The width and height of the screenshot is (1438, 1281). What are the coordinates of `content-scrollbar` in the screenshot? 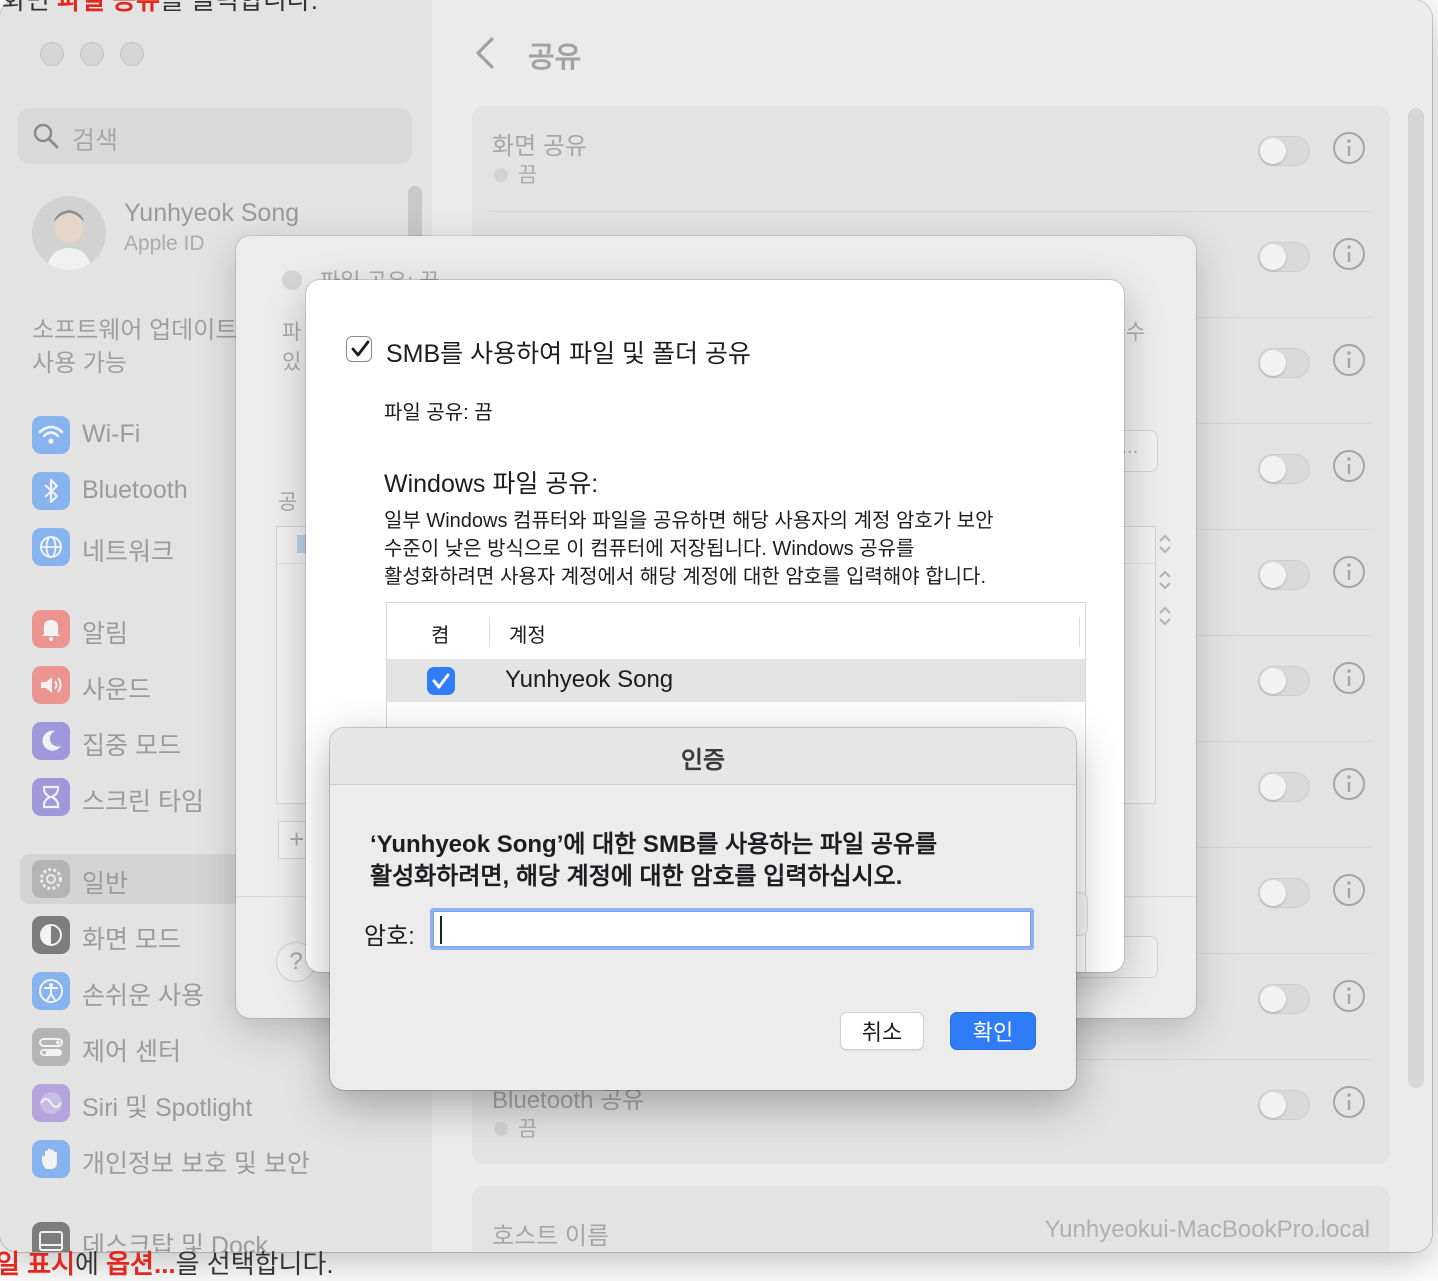 It's located at (1416, 598).